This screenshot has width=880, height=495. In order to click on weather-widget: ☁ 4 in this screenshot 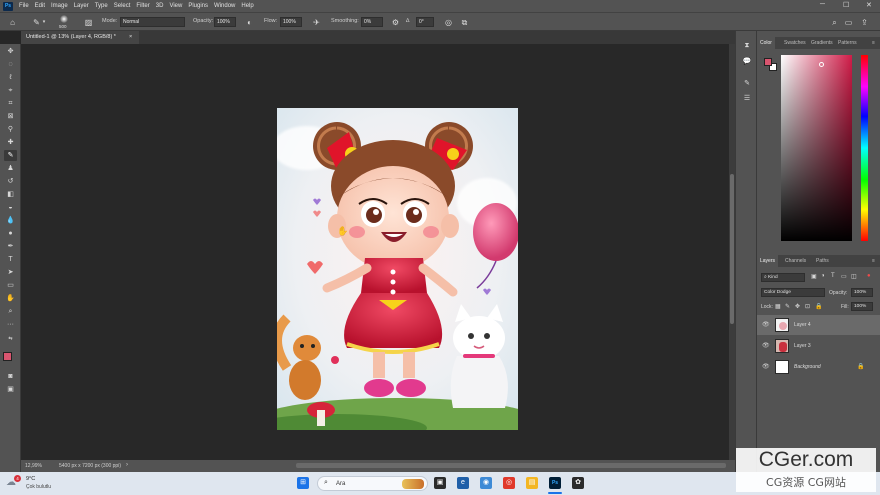, I will do `click(13, 482)`.